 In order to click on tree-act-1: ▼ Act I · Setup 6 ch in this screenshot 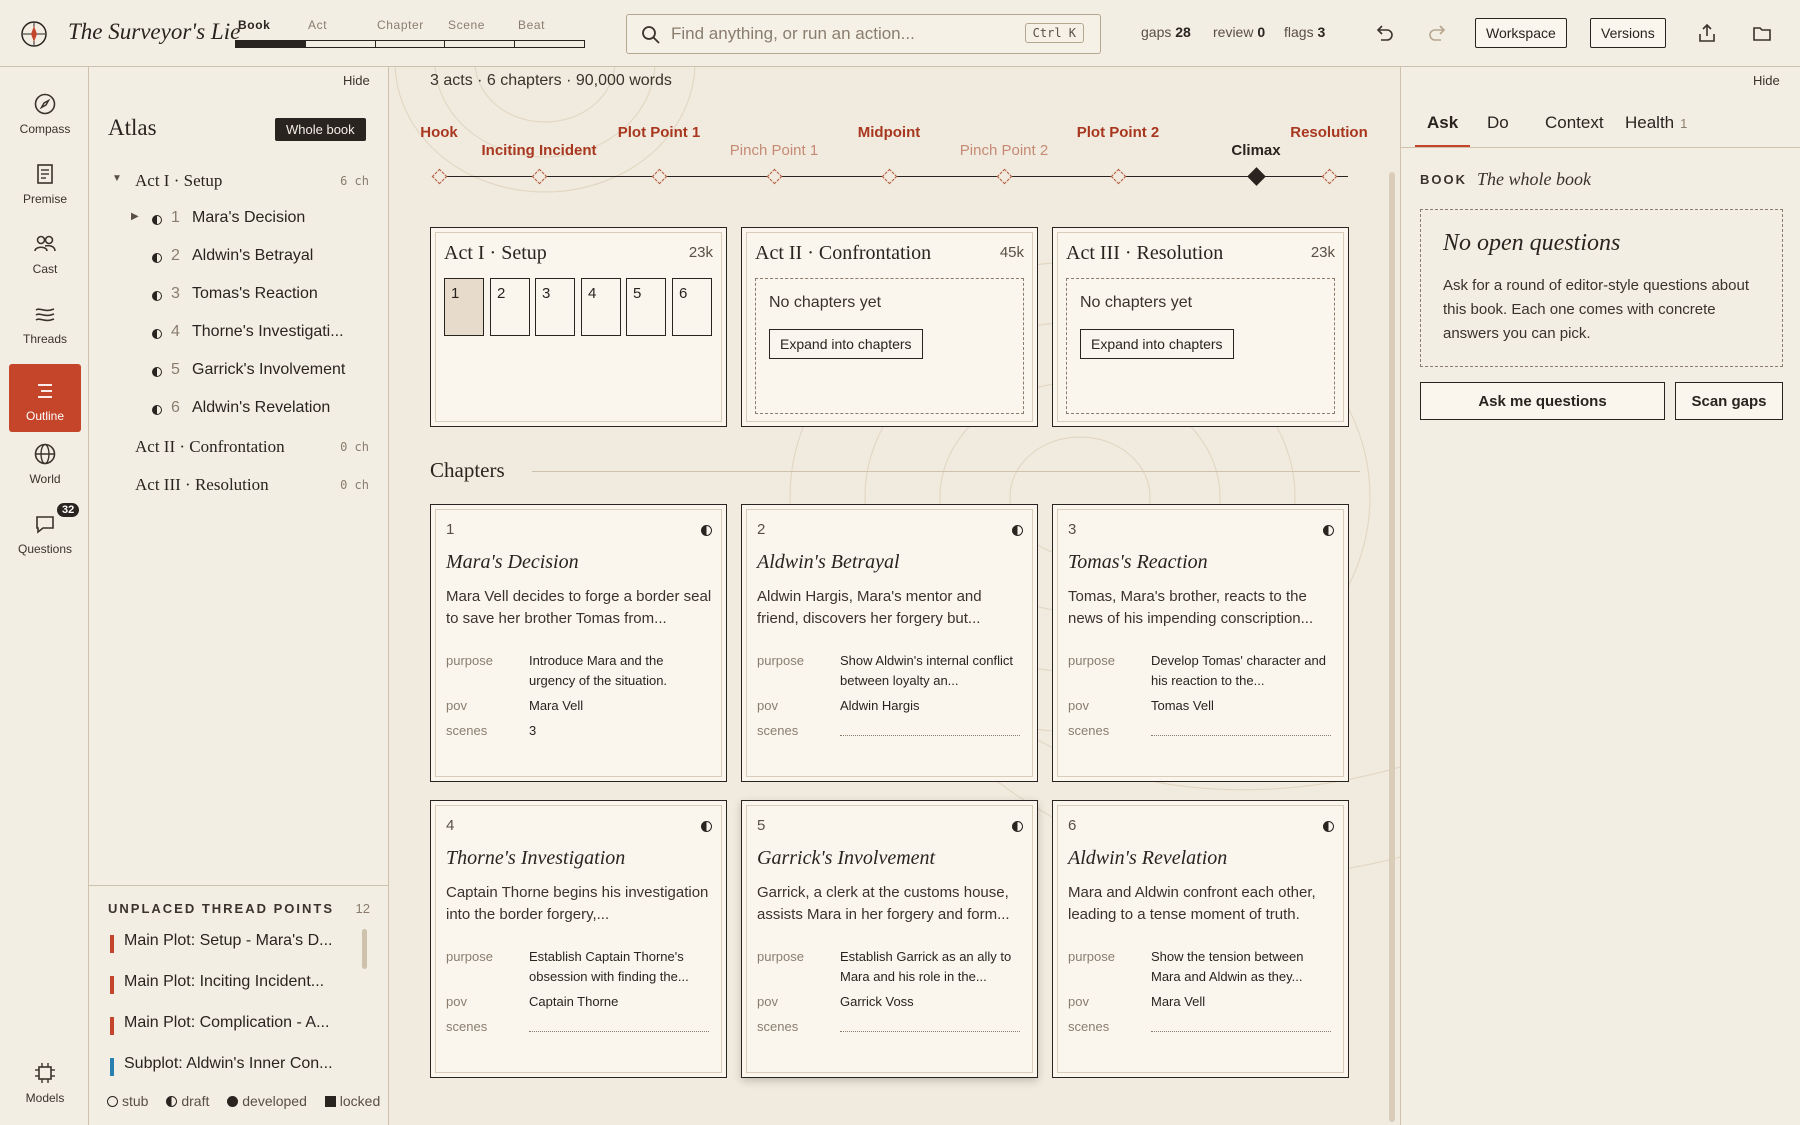, I will do `click(239, 181)`.